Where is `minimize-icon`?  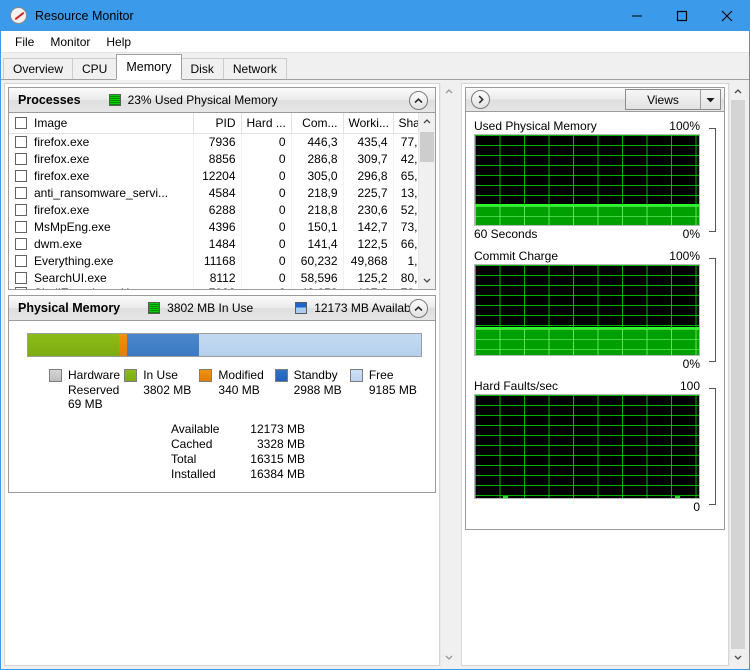
minimize-icon is located at coordinates (636, 15).